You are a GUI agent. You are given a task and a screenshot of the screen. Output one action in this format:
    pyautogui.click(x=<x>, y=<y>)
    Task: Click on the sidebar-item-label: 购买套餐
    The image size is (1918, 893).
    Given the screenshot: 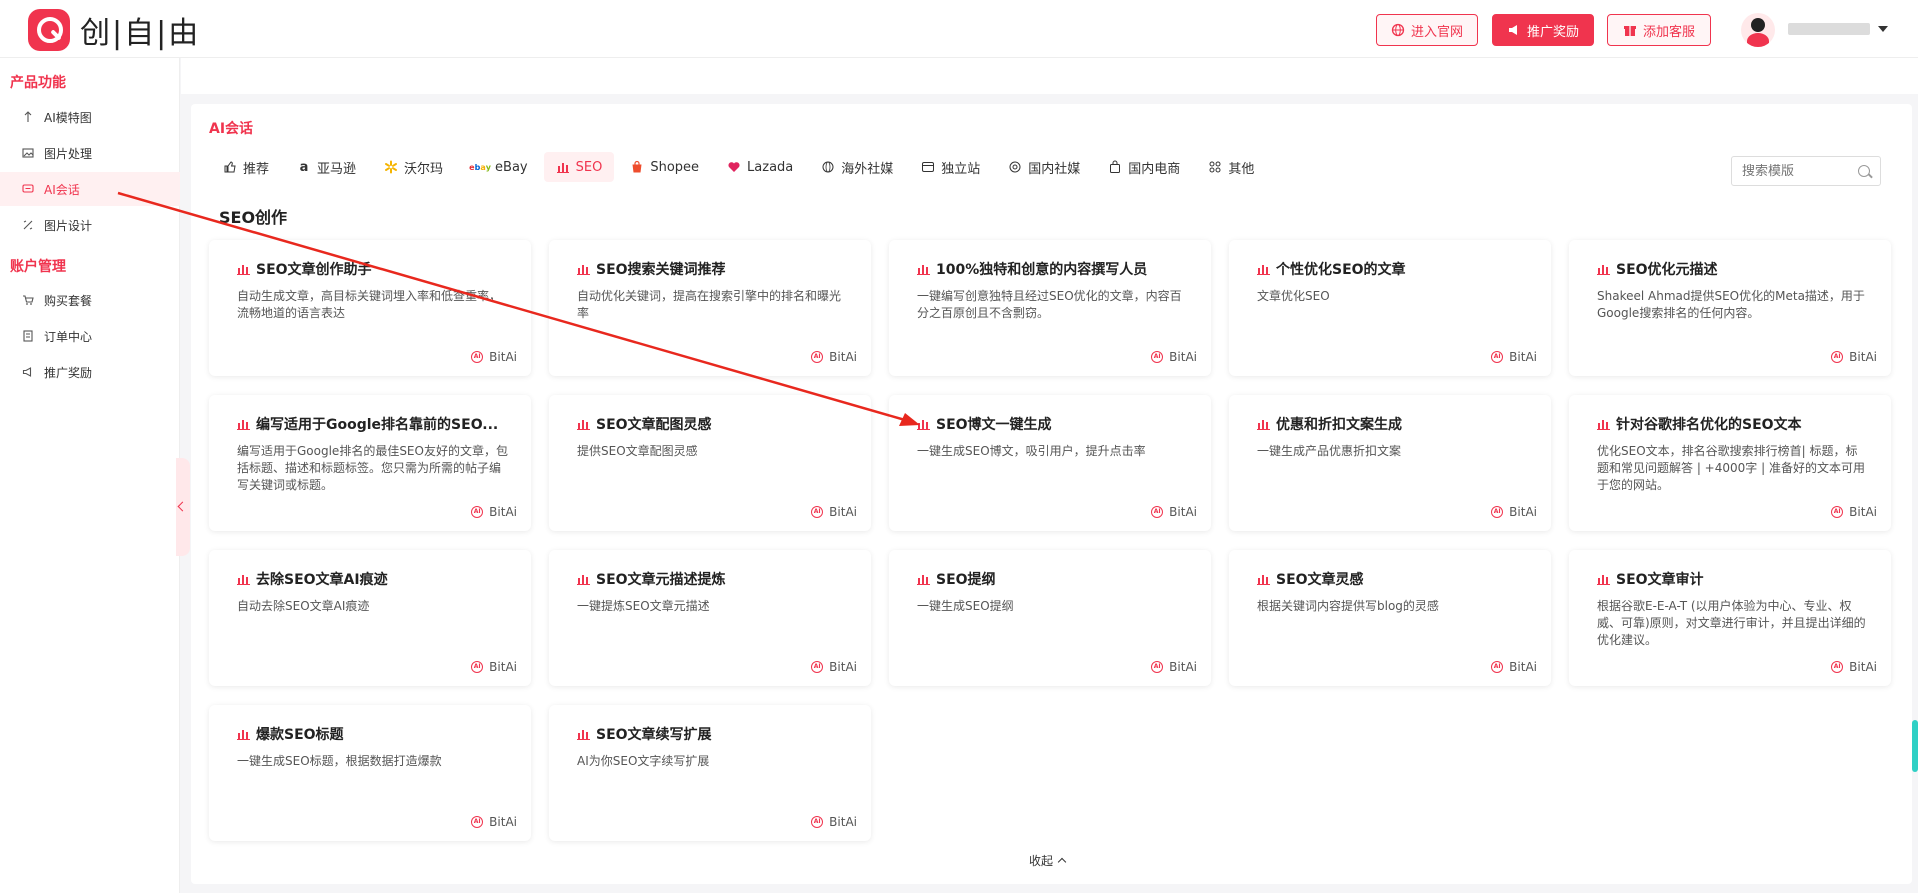 What is the action you would take?
    pyautogui.click(x=68, y=300)
    